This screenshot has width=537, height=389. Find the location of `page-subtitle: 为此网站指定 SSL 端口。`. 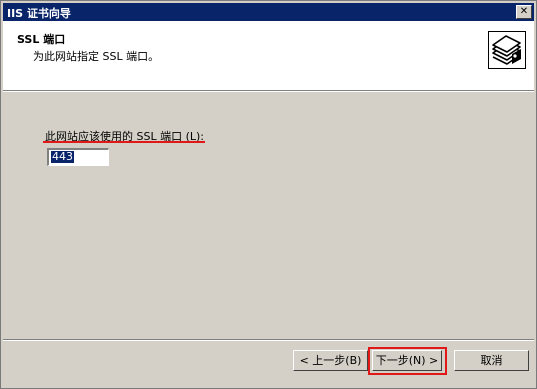

page-subtitle: 为此网站指定 SSL 端口。 is located at coordinates (96, 56).